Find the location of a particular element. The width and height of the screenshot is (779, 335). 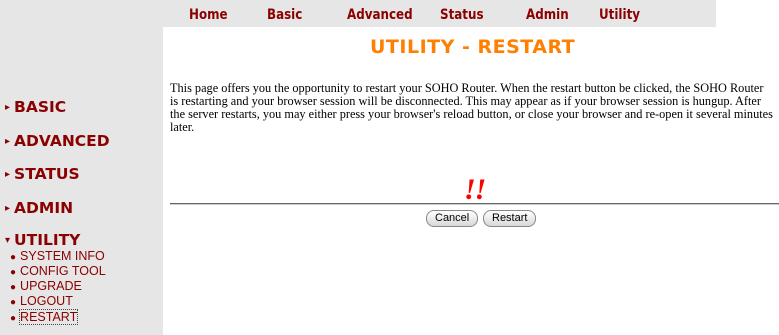

sidebar-item-label: UTILITY is located at coordinates (47, 240).